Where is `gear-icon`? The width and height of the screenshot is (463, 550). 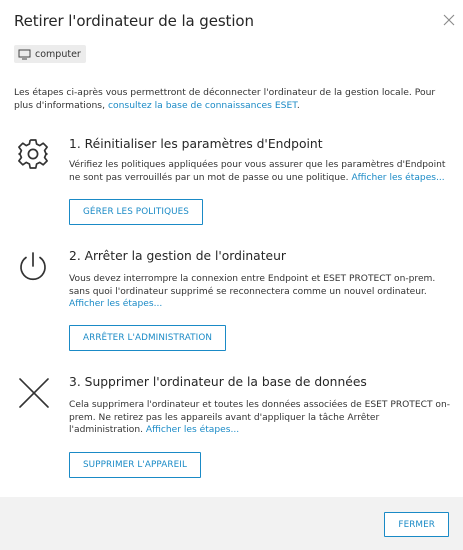
gear-icon is located at coordinates (33, 156).